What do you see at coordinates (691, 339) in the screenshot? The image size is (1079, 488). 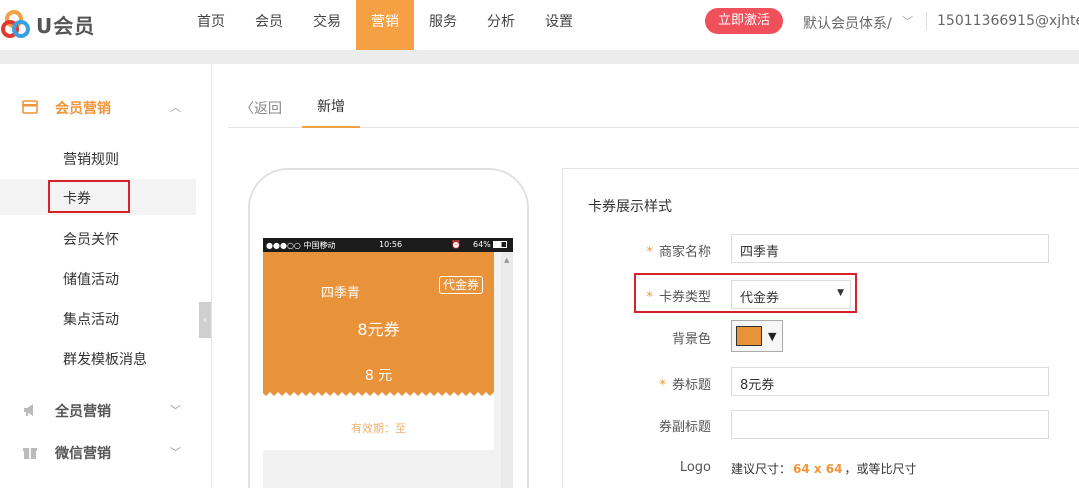 I see `bg-color-label: 背景色` at bounding box center [691, 339].